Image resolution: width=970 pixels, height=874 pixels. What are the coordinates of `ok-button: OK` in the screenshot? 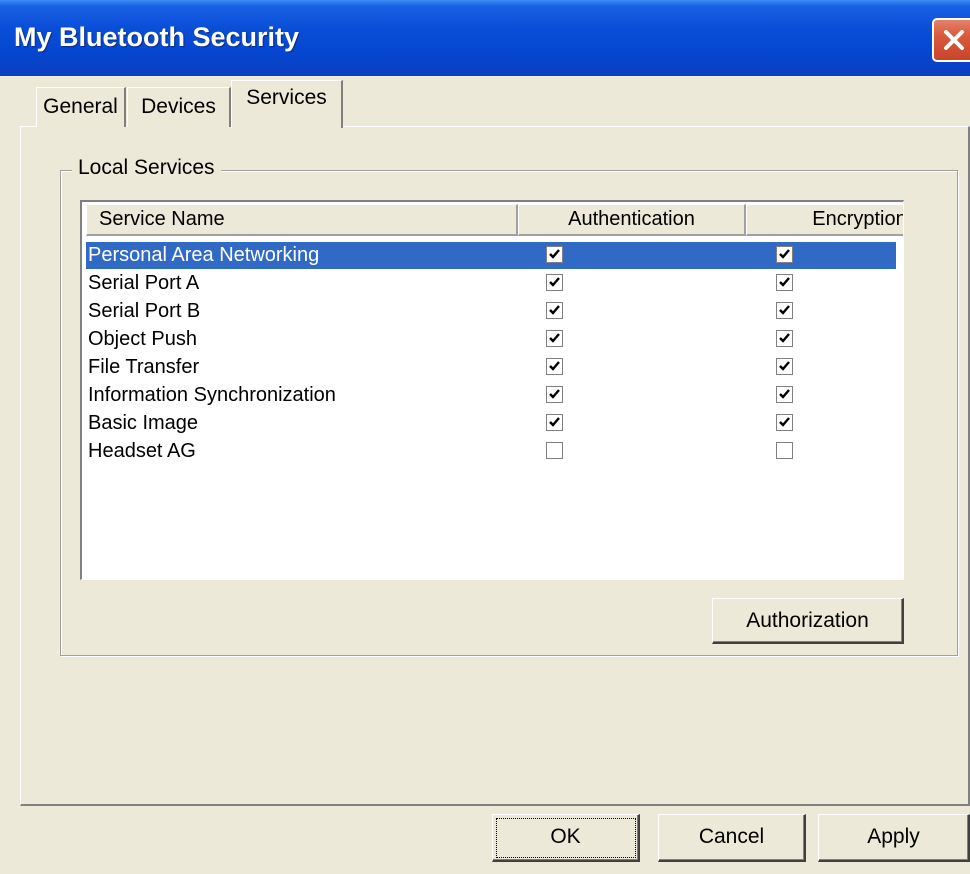 It's located at (566, 838).